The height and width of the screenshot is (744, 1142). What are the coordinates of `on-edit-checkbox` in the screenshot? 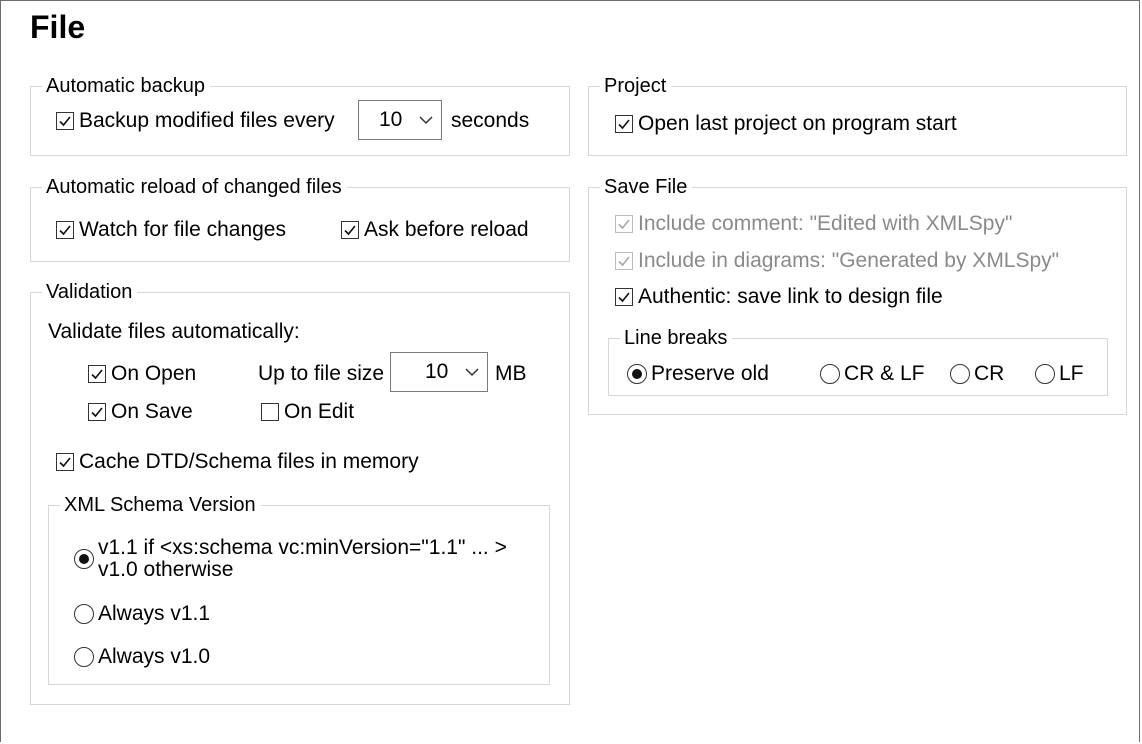 It's located at (270, 412).